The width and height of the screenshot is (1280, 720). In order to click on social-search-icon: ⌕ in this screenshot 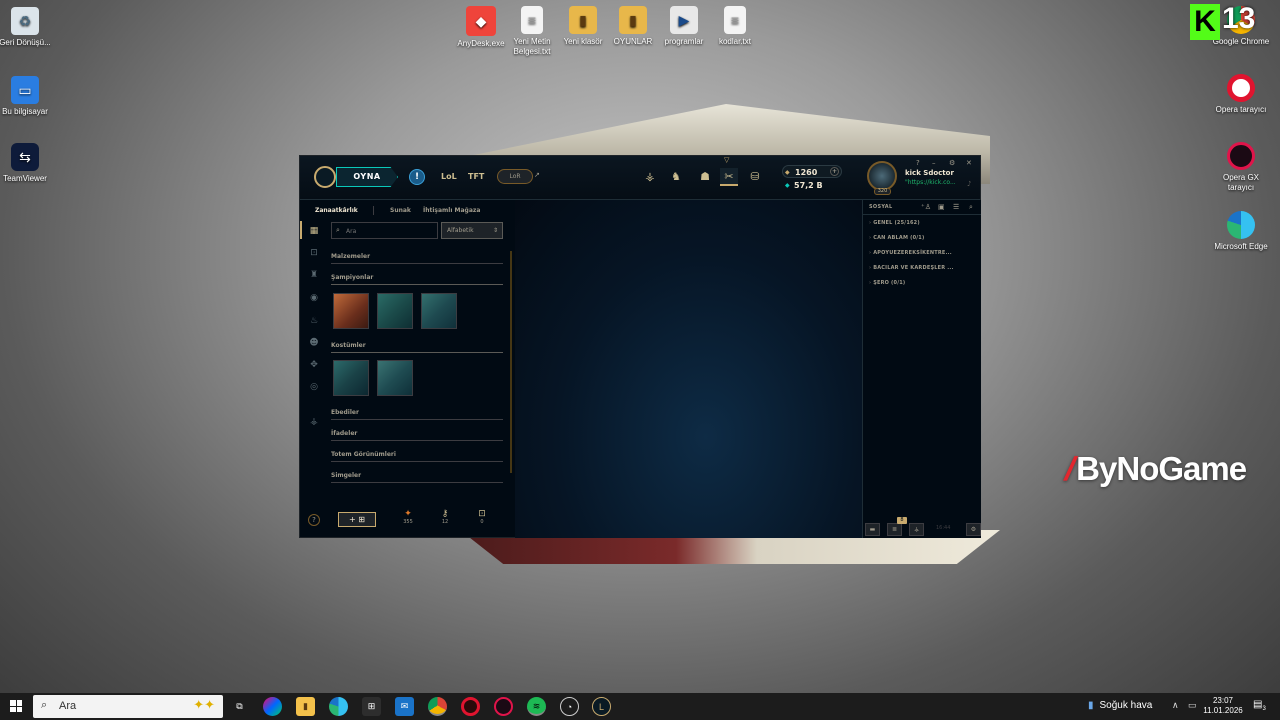, I will do `click(971, 207)`.